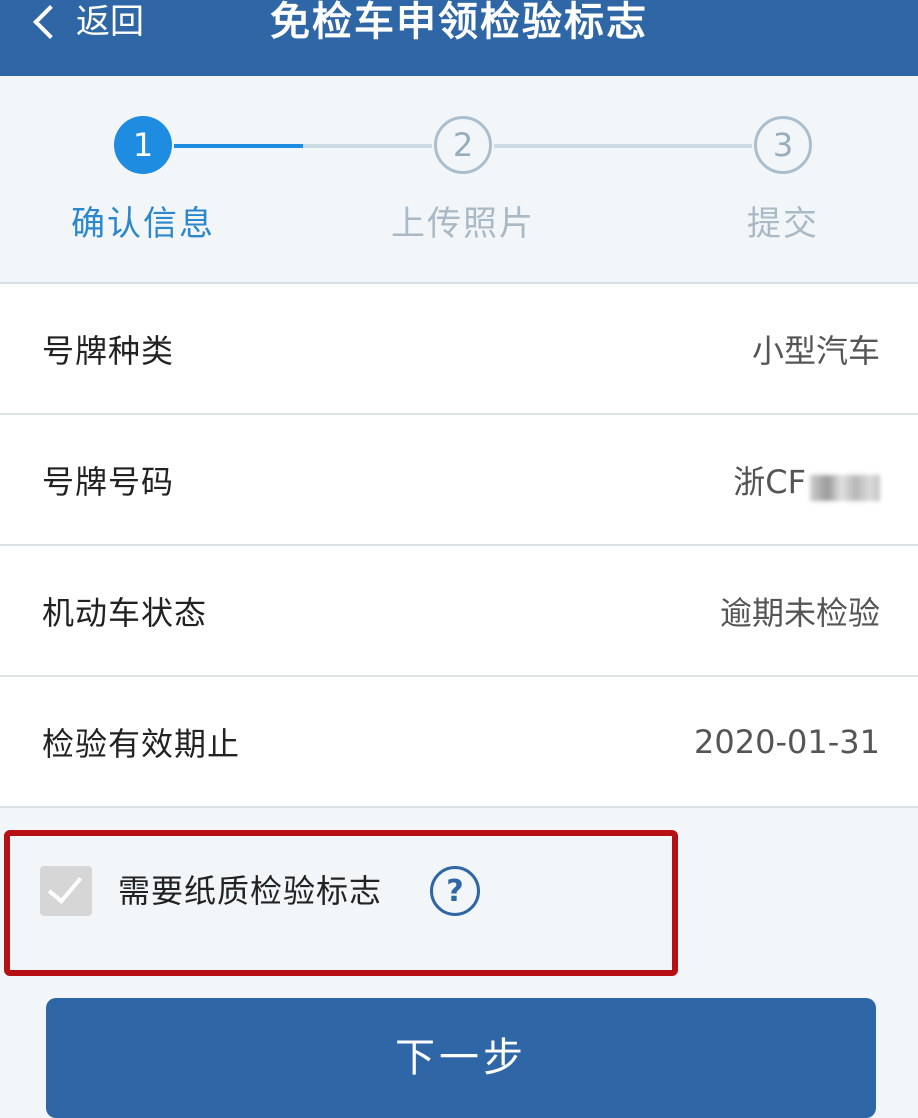 Image resolution: width=918 pixels, height=1118 pixels. Describe the element at coordinates (108, 481) in the screenshot. I see `plate-number-label: 号牌号码` at that location.